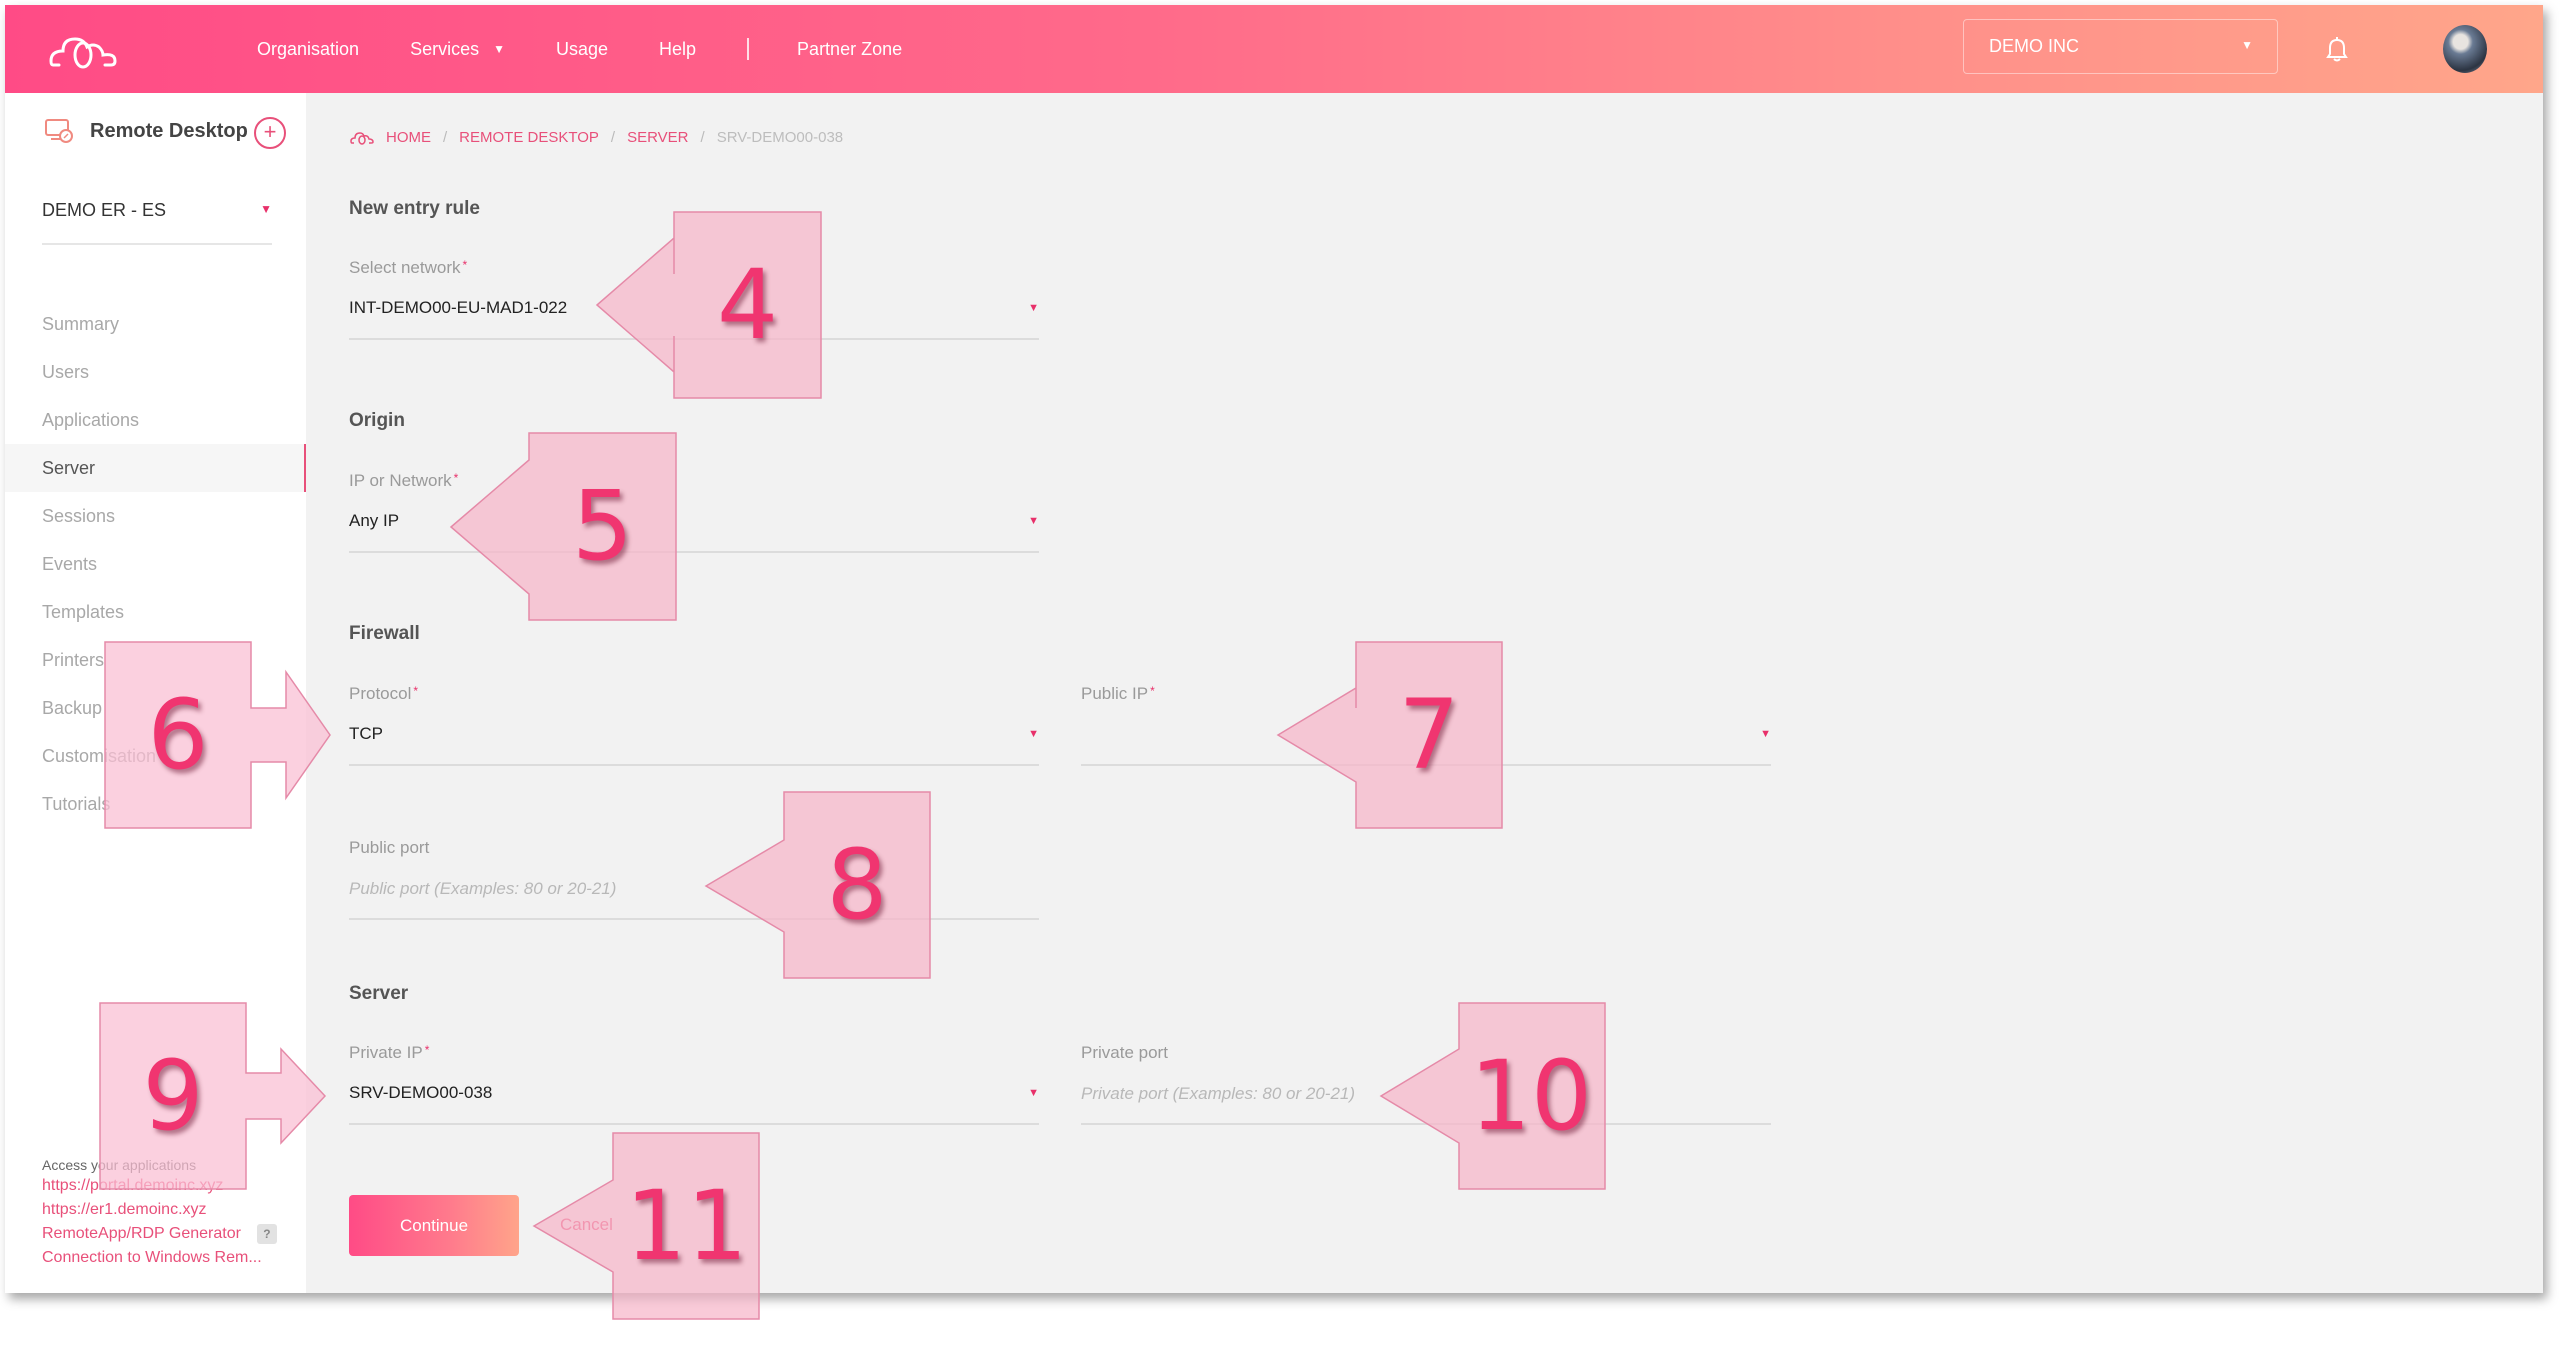  Describe the element at coordinates (529, 137) in the screenshot. I see `breadcrumb-remote-desktop: REMOTE DESKTOP` at that location.